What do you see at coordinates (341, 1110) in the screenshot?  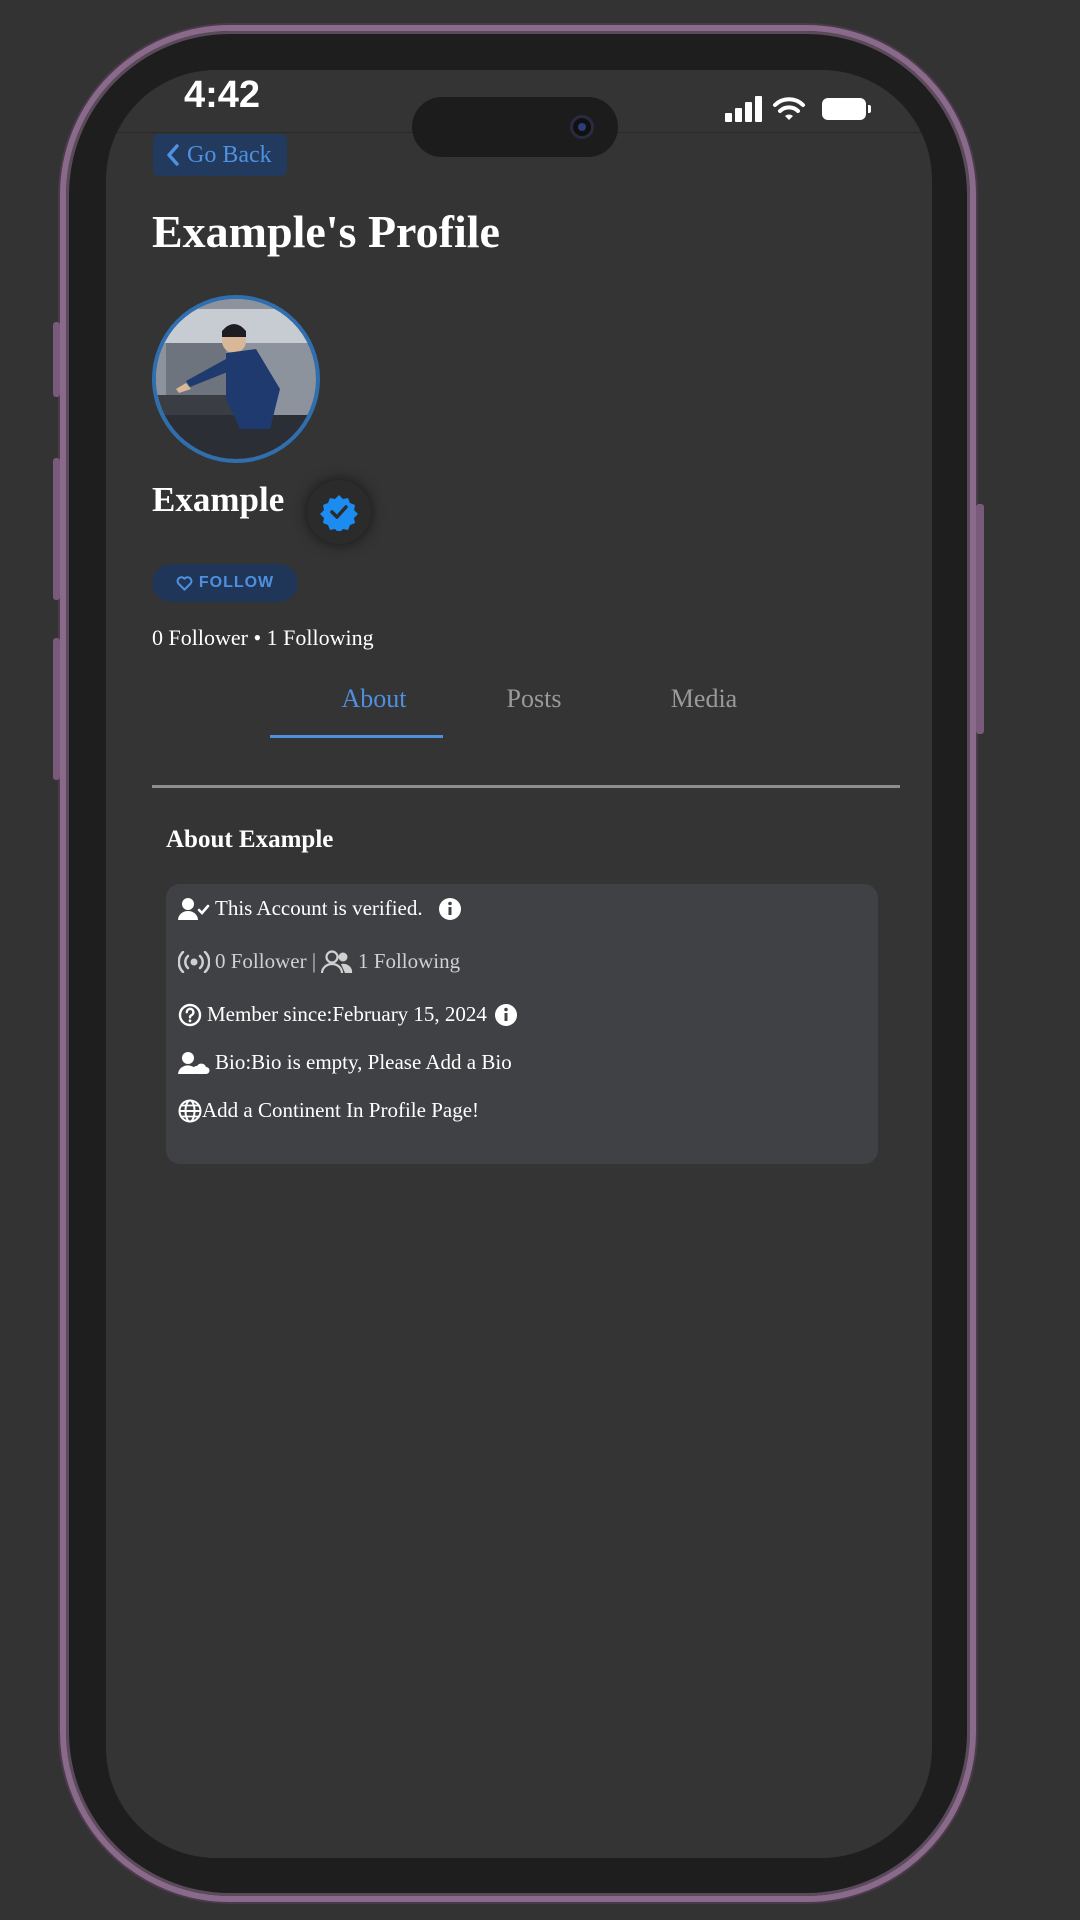 I see `continent-text: Add a Continent In Profile Page!` at bounding box center [341, 1110].